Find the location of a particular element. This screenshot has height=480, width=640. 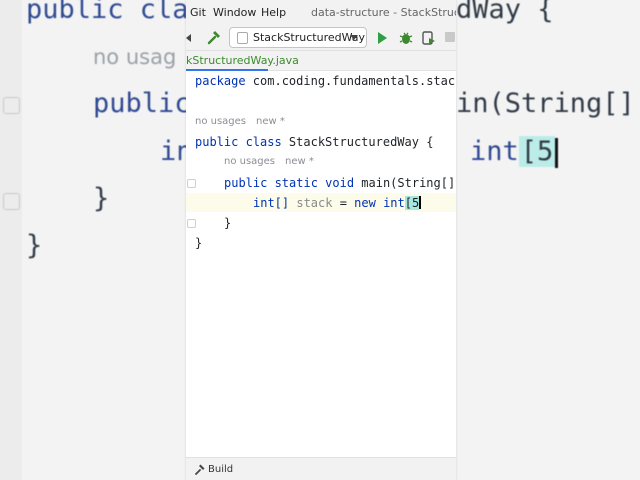

run-configuration-label: StackStructuredWay is located at coordinates (309, 37).